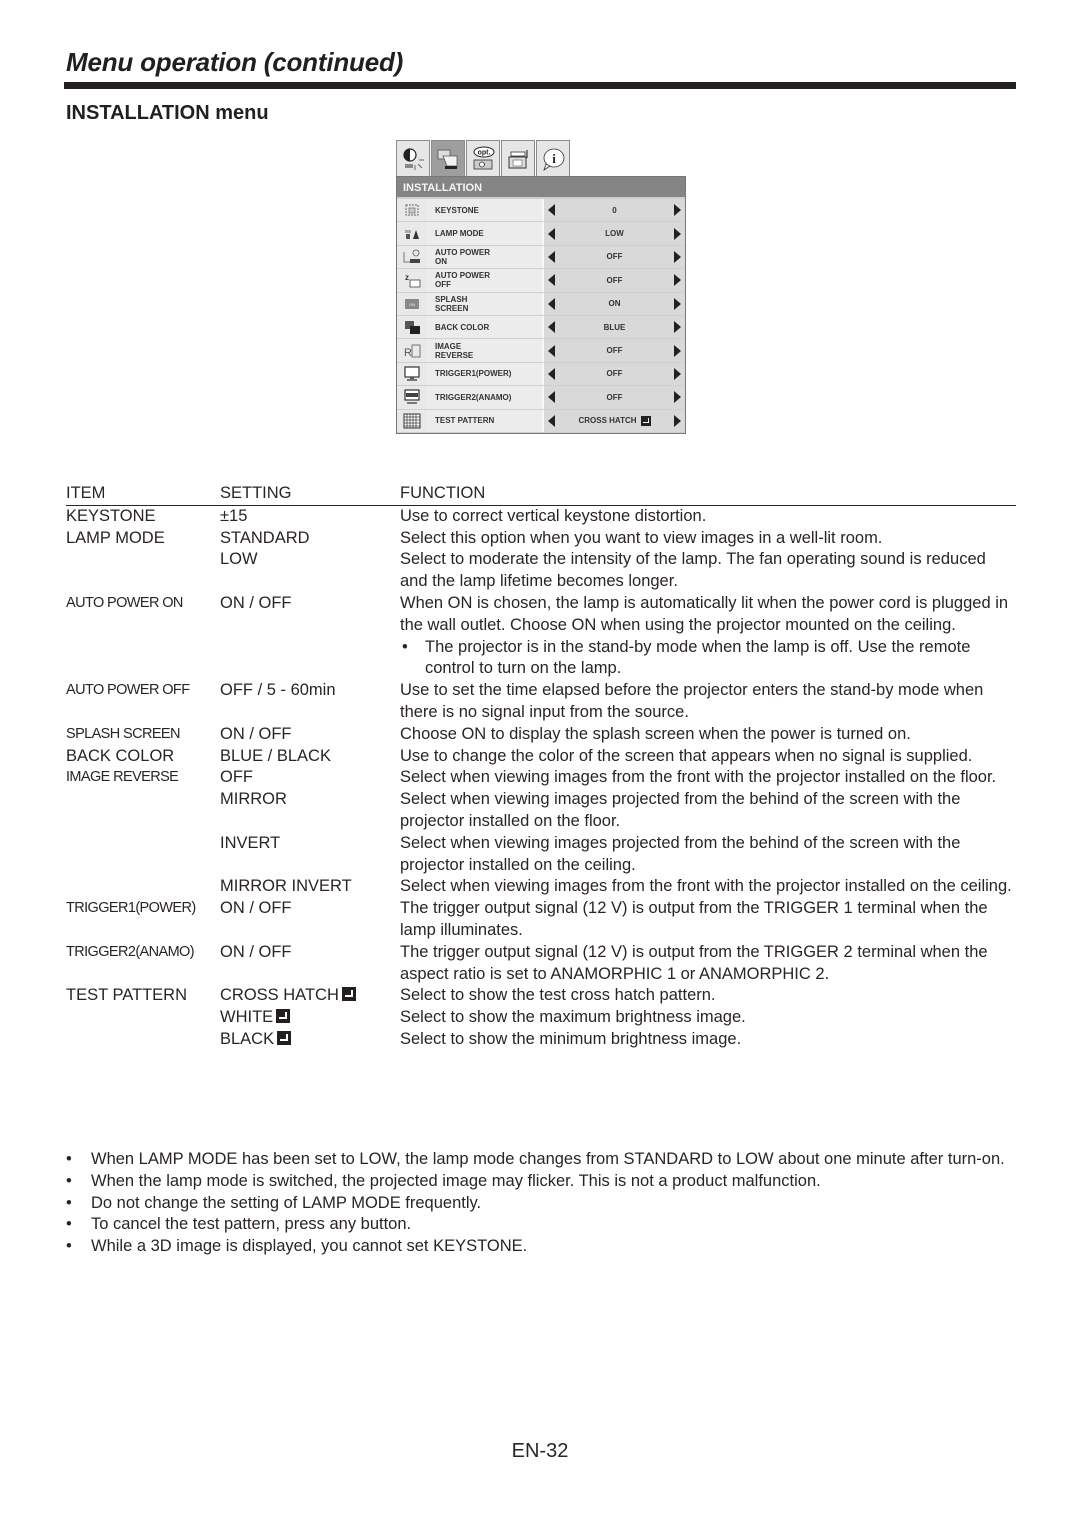  I want to click on row-setting-text: OFF / 5 - 60min, so click(278, 690).